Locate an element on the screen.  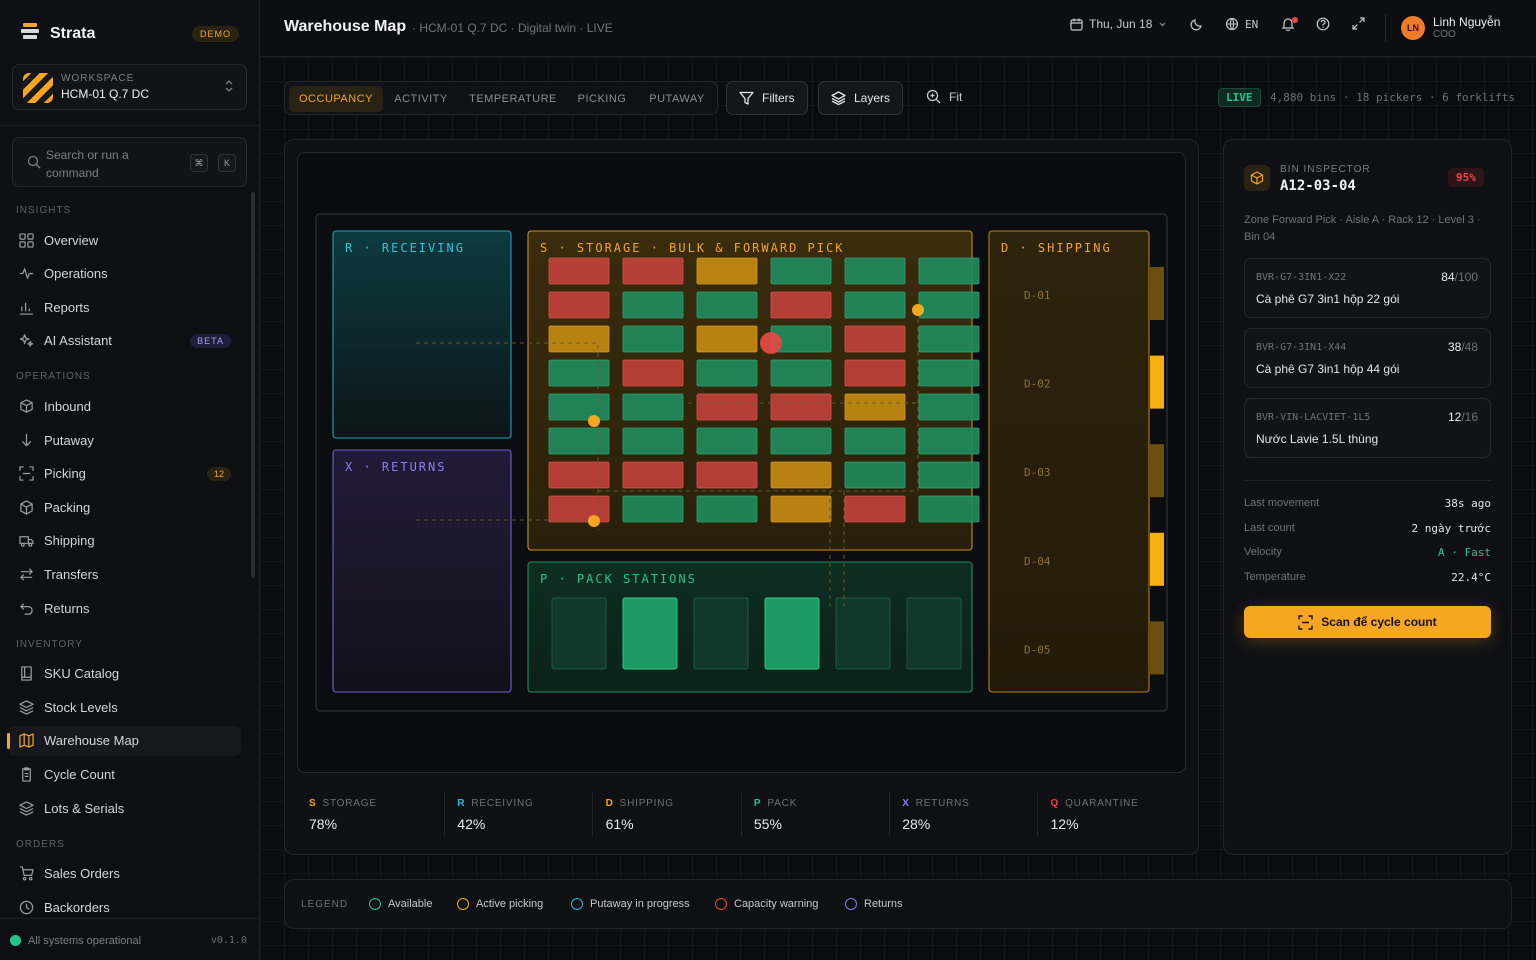
sidebar-item-picking: Picking 12 is located at coordinates (124, 474).